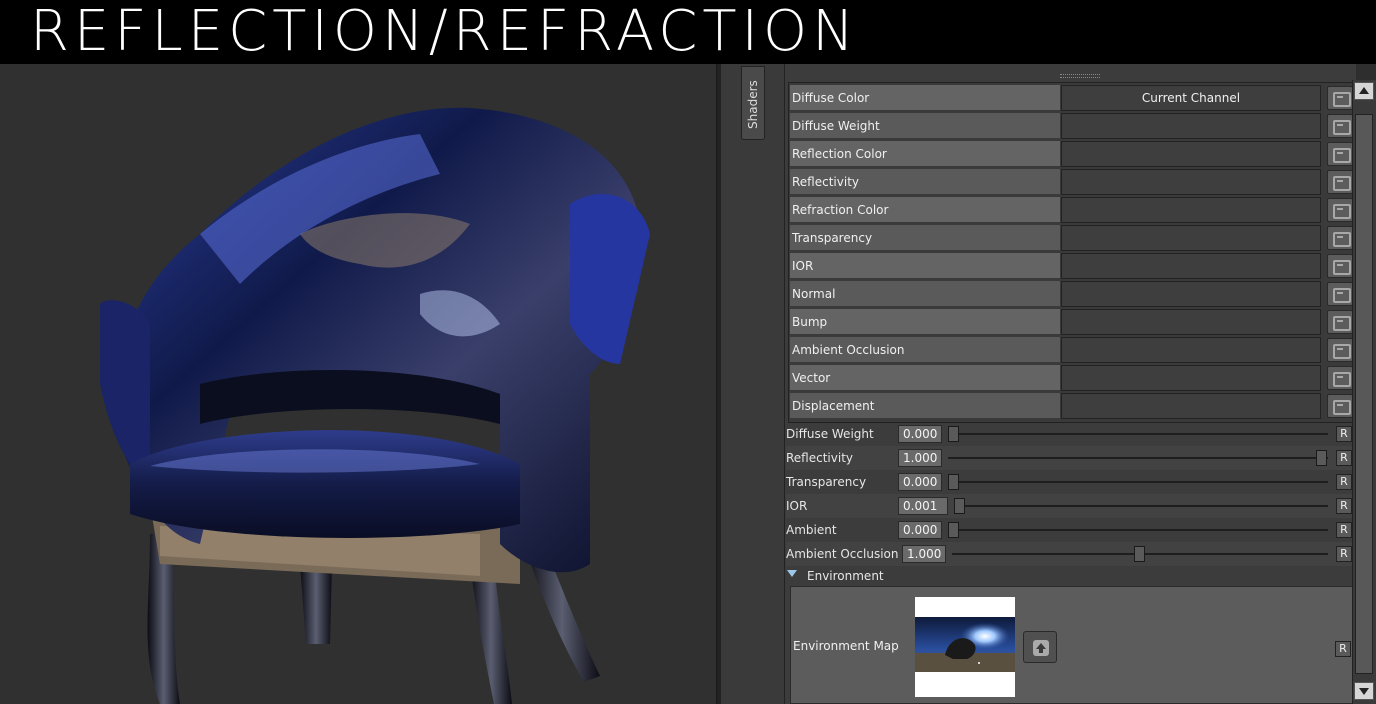 The width and height of the screenshot is (1376, 704). I want to click on upload-arrow-icon, so click(1041, 648).